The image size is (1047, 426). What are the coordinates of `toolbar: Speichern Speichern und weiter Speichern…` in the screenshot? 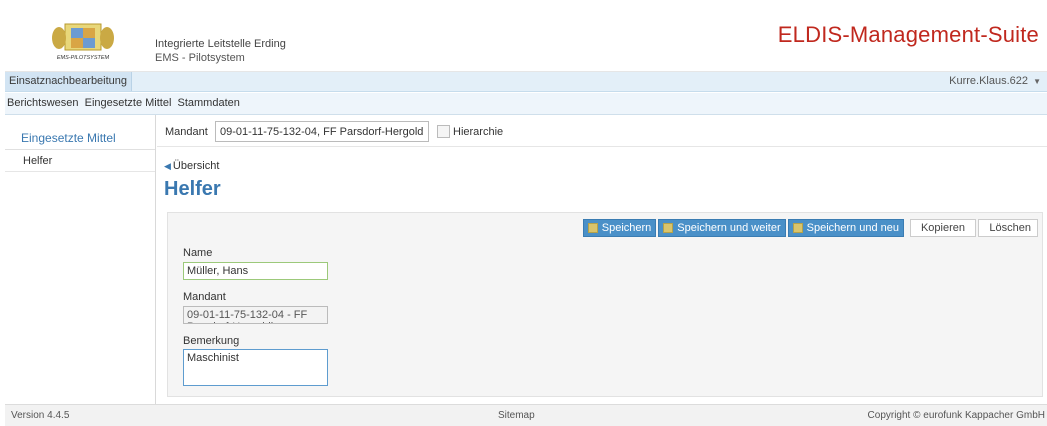 It's located at (810, 228).